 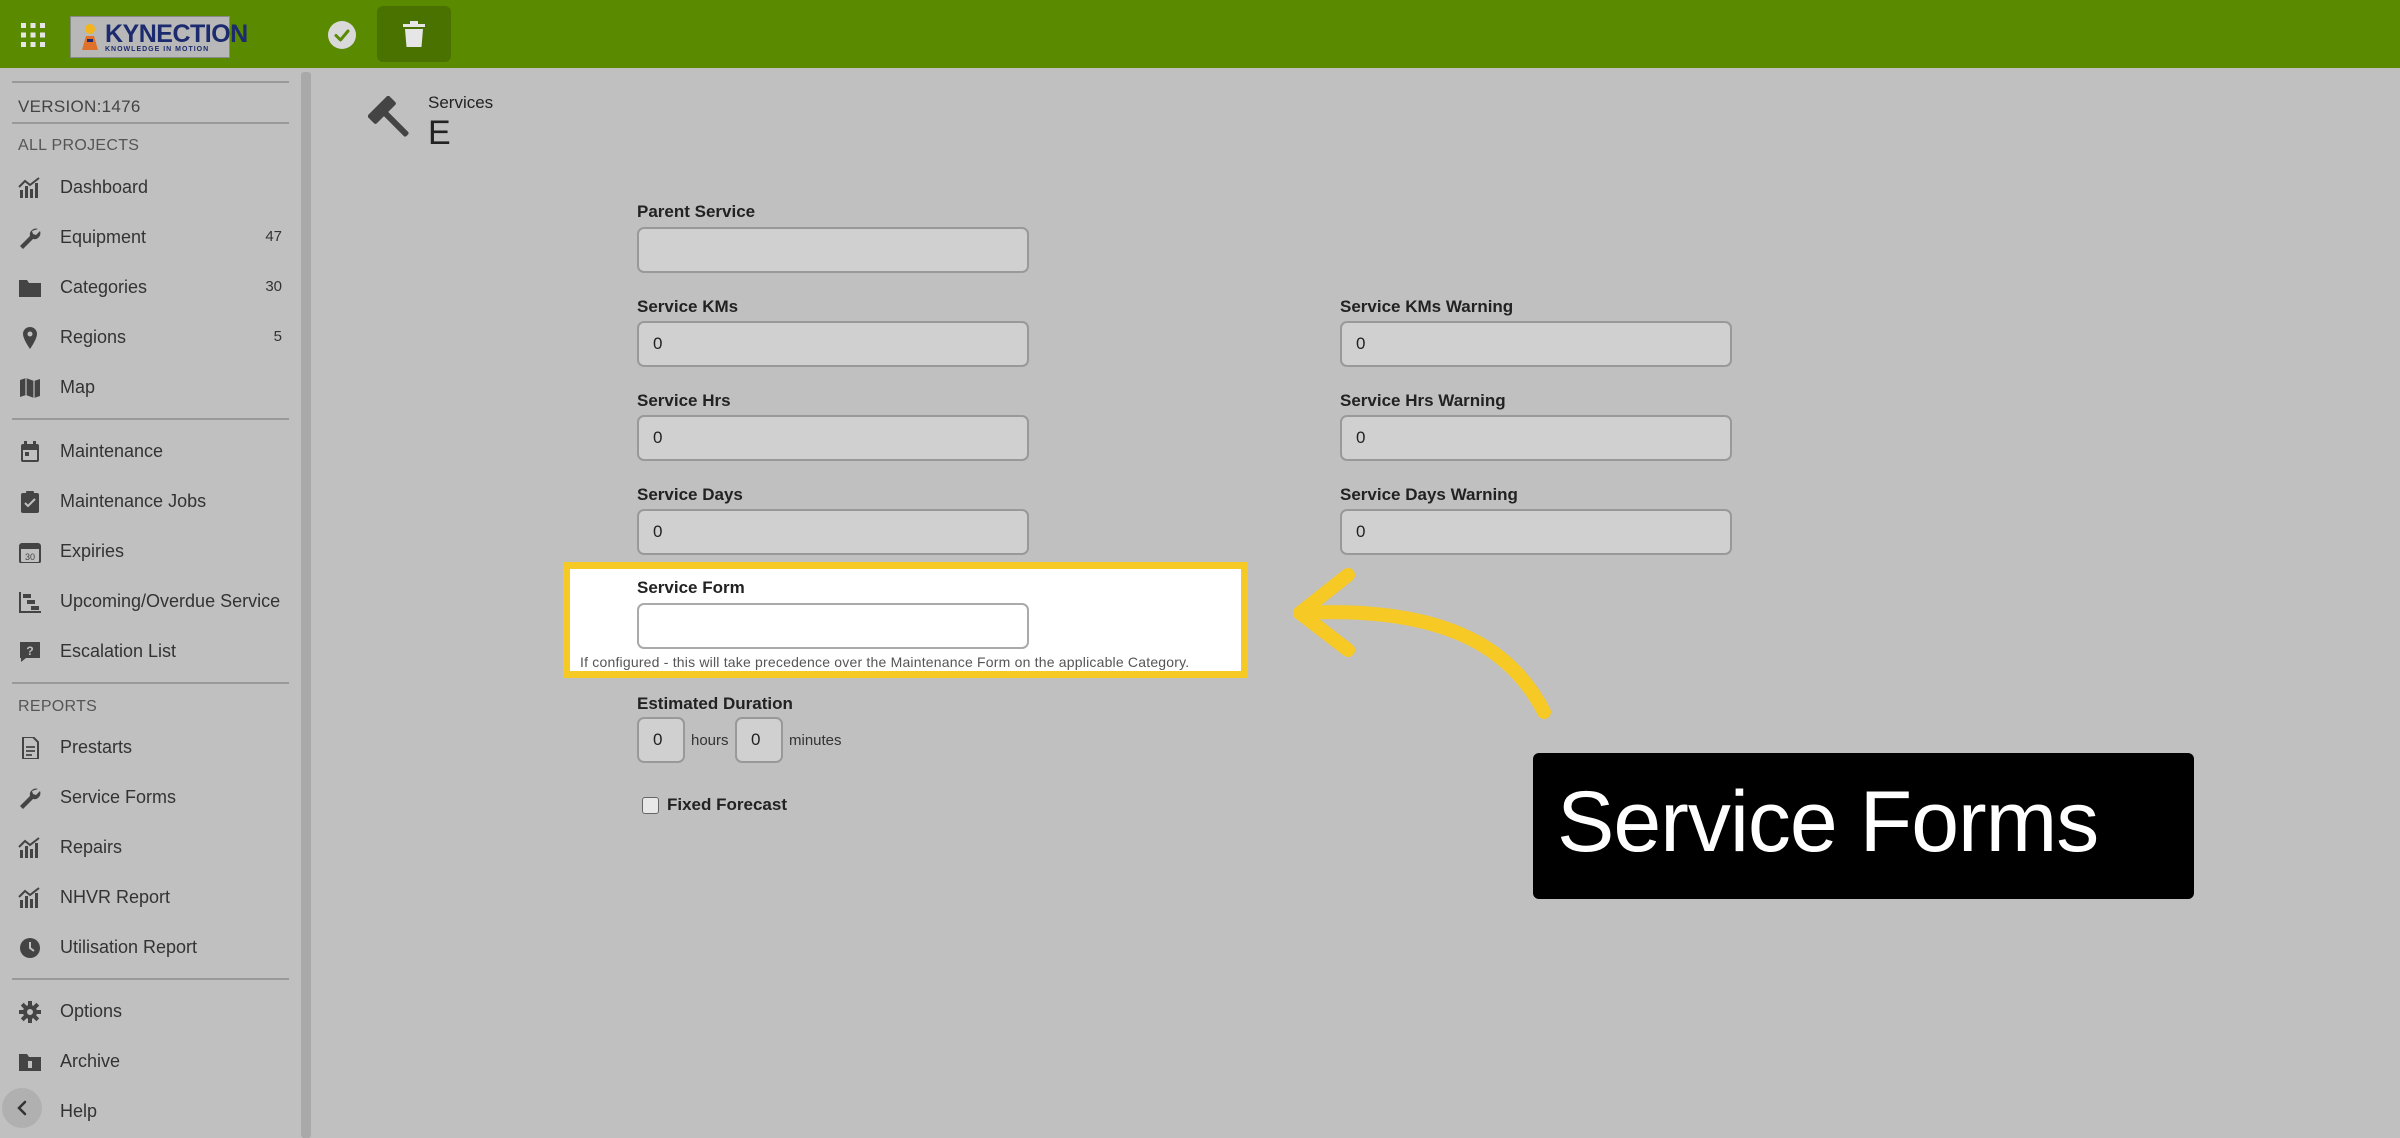 I want to click on service-kms-warning-input, so click(x=1536, y=344).